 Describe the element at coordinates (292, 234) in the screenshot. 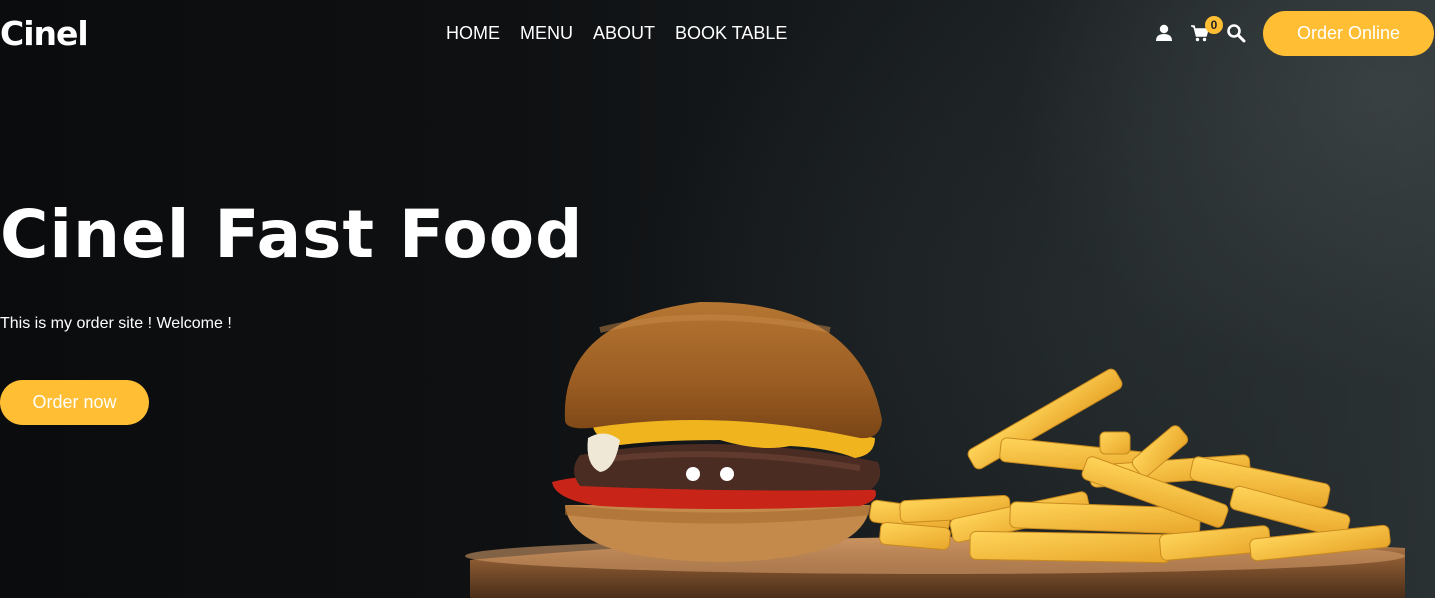

I see `hero-title: Cinel Fast Food` at that location.